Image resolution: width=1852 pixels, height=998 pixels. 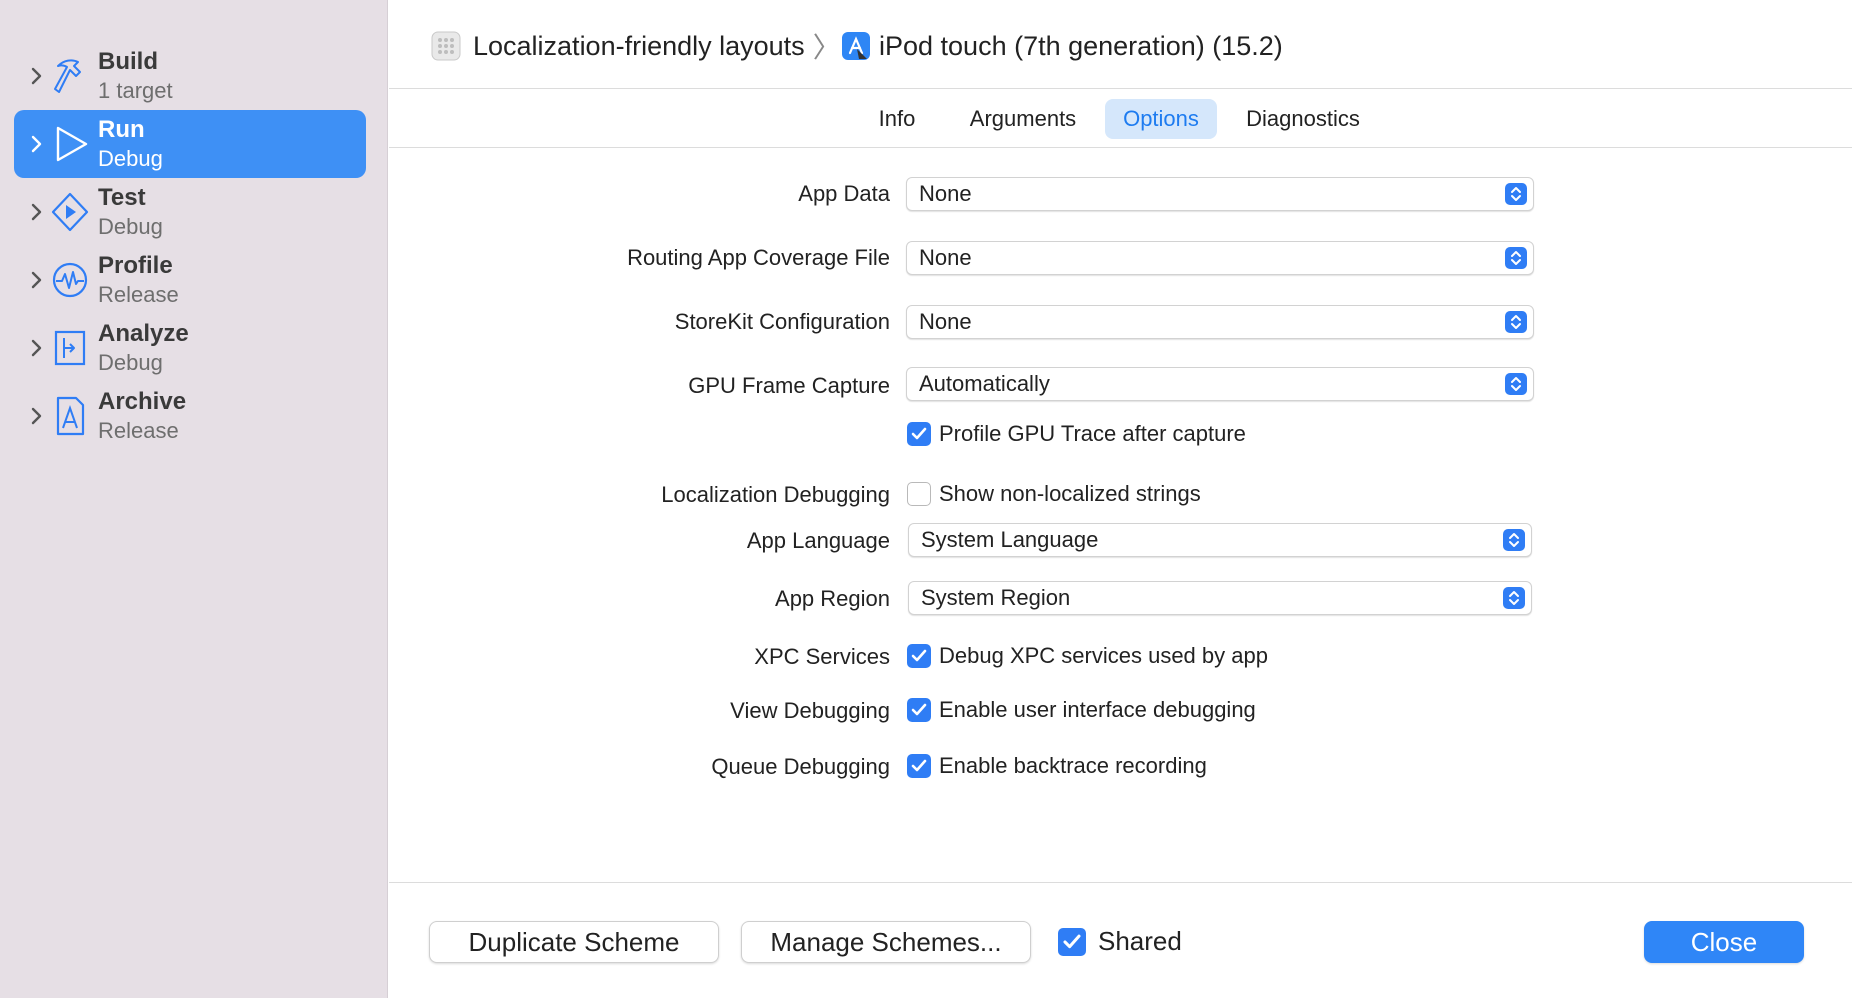 What do you see at coordinates (984, 383) in the screenshot?
I see `gpu-capture-value: Automatically` at bounding box center [984, 383].